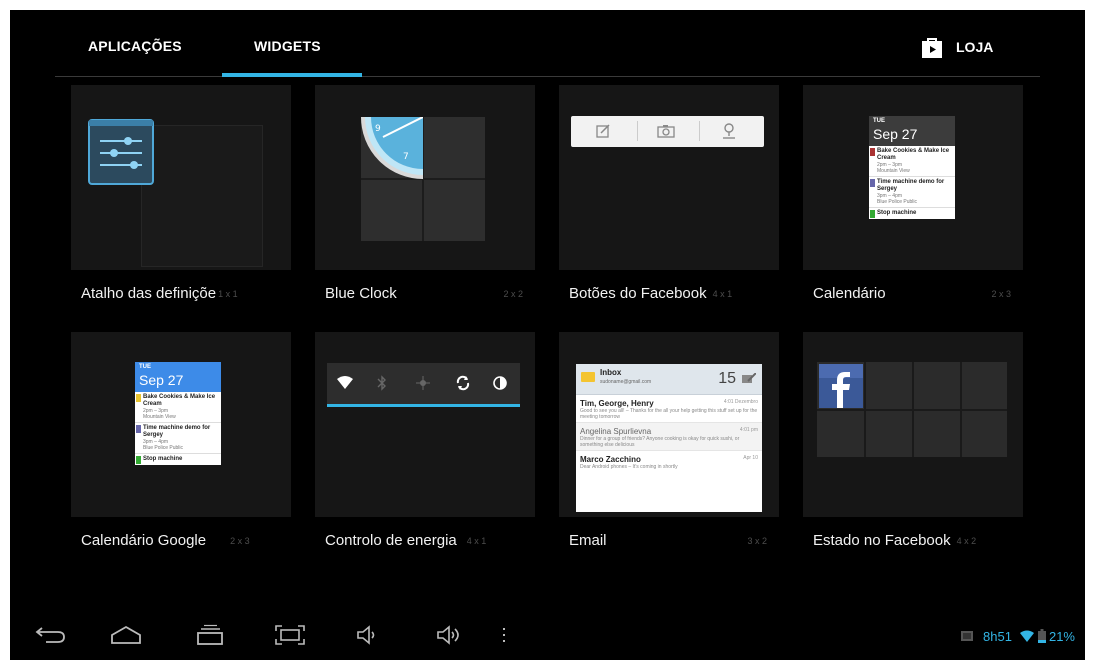 The image size is (1095, 665). What do you see at coordinates (135, 46) in the screenshot?
I see `tab-applications: APLICAÇÕES` at bounding box center [135, 46].